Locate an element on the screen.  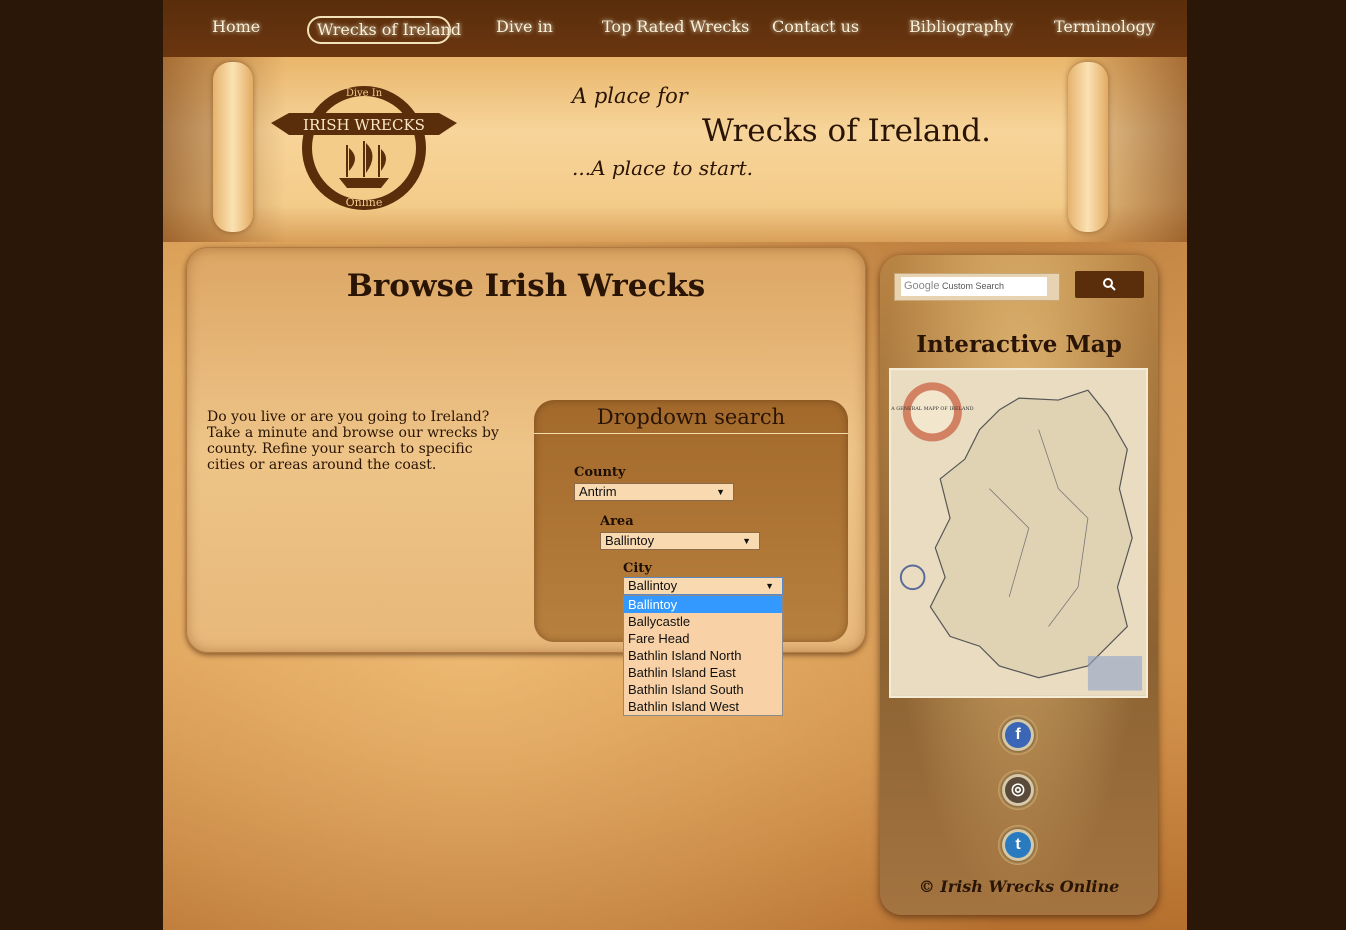
page-title: Browse Irish Wrecks is located at coordinates (526, 286).